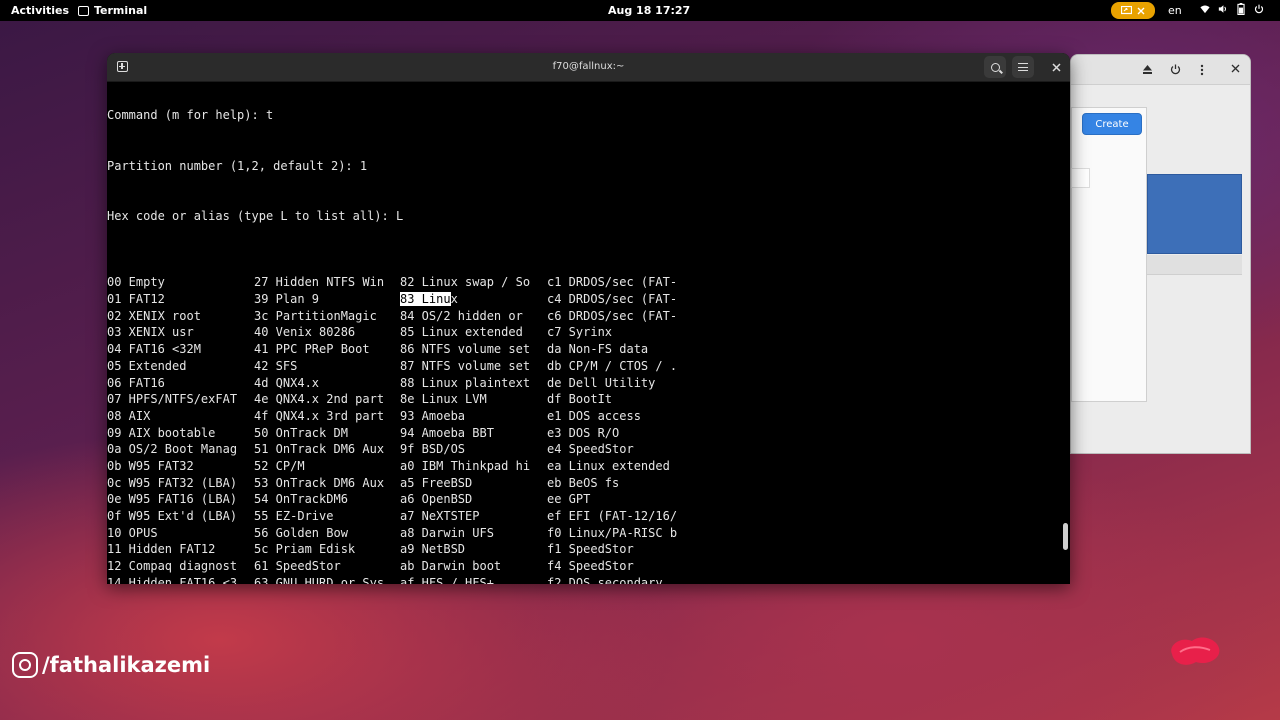 This screenshot has width=1280, height=720. Describe the element at coordinates (305, 549) in the screenshot. I see `partition-type-entry: 5c Priam Edisk` at that location.